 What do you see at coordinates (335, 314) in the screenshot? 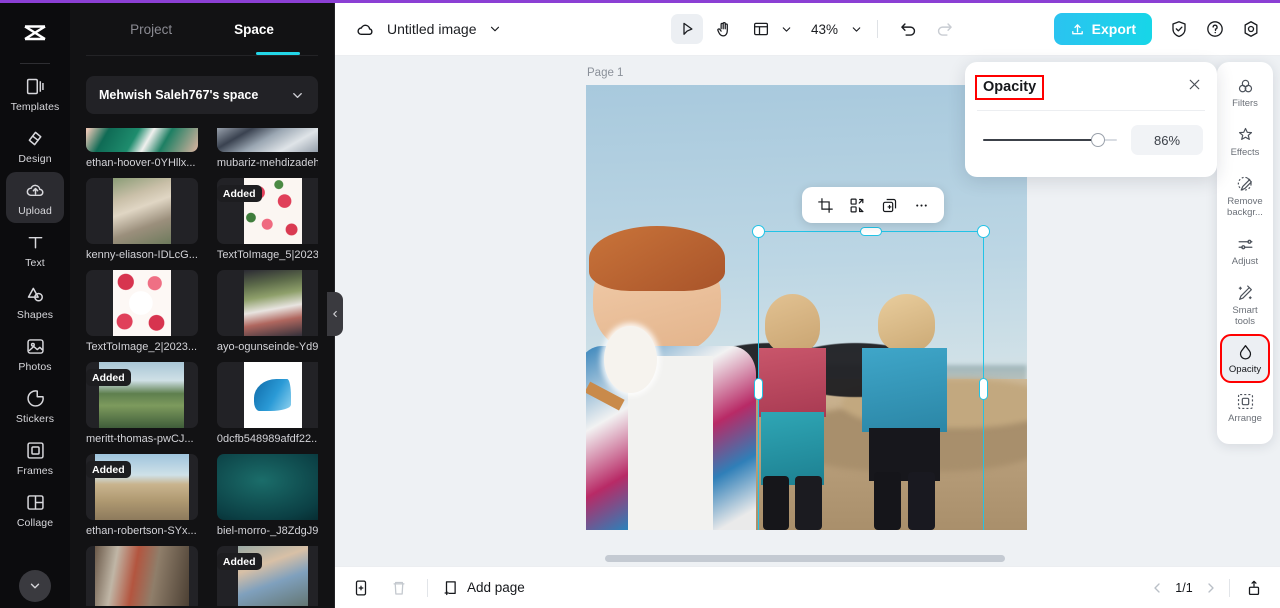
I see `panel-collapse-button` at bounding box center [335, 314].